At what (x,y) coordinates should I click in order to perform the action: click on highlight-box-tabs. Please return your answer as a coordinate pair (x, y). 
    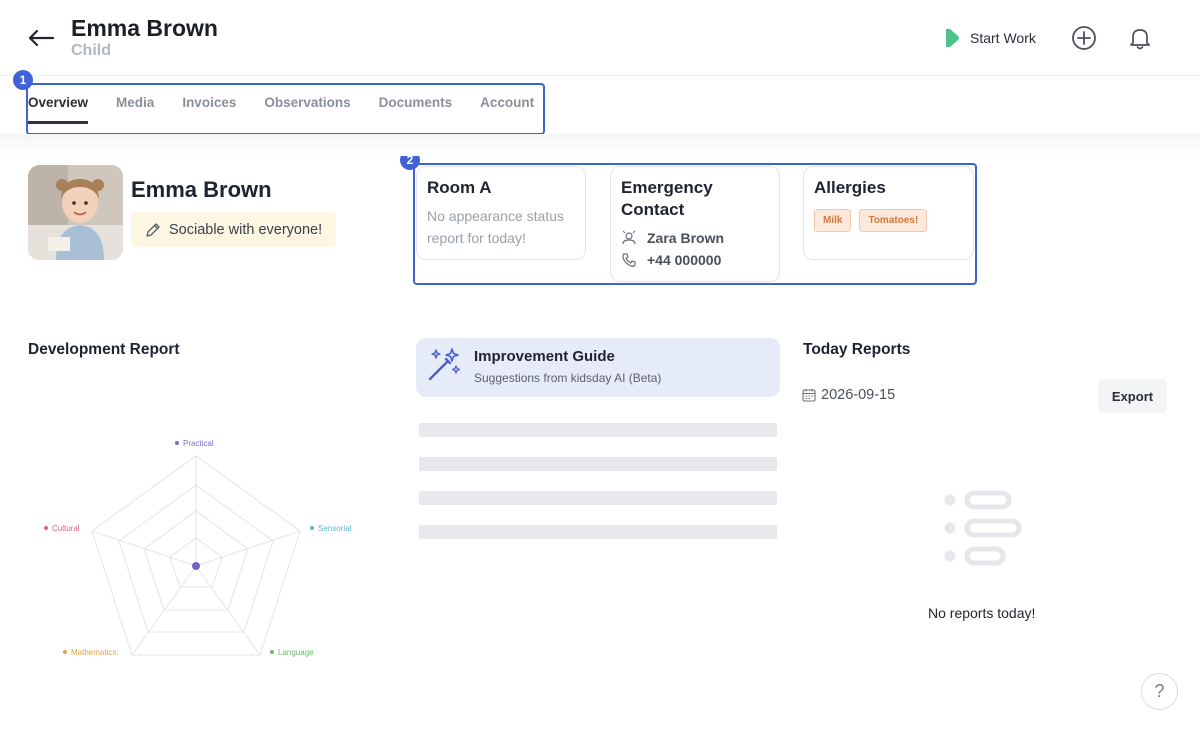
    Looking at the image, I should click on (285, 109).